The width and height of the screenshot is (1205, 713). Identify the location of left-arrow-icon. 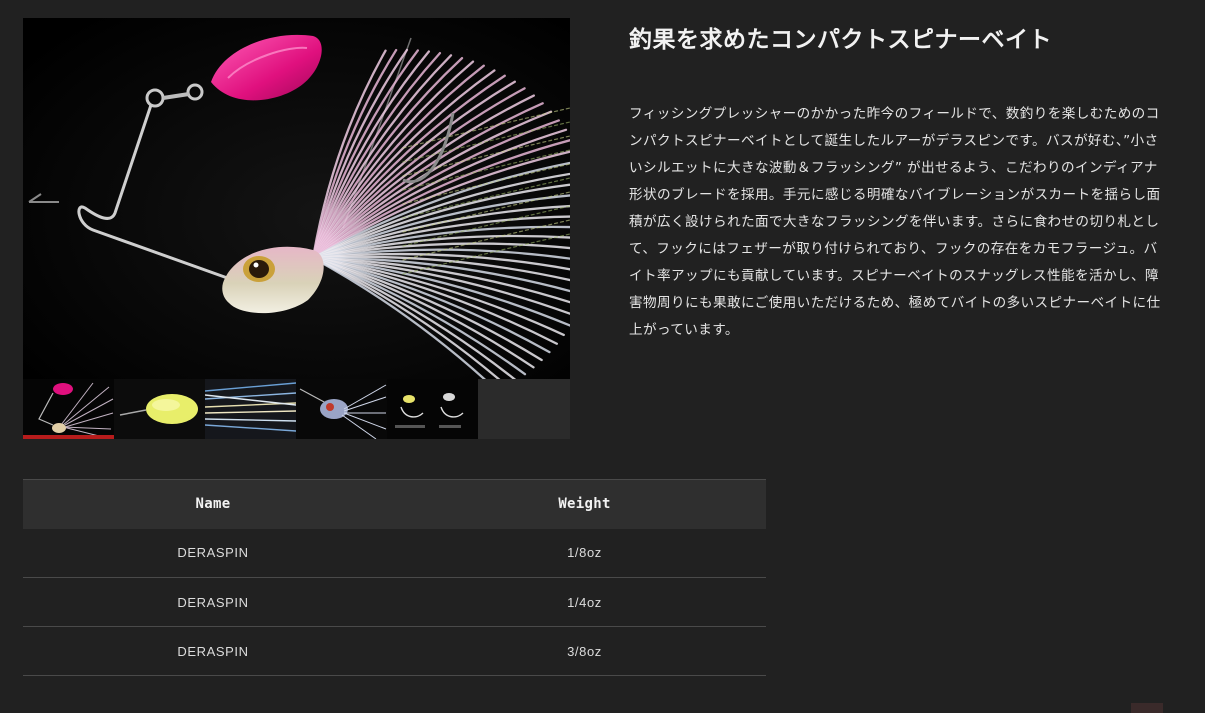
(43, 198).